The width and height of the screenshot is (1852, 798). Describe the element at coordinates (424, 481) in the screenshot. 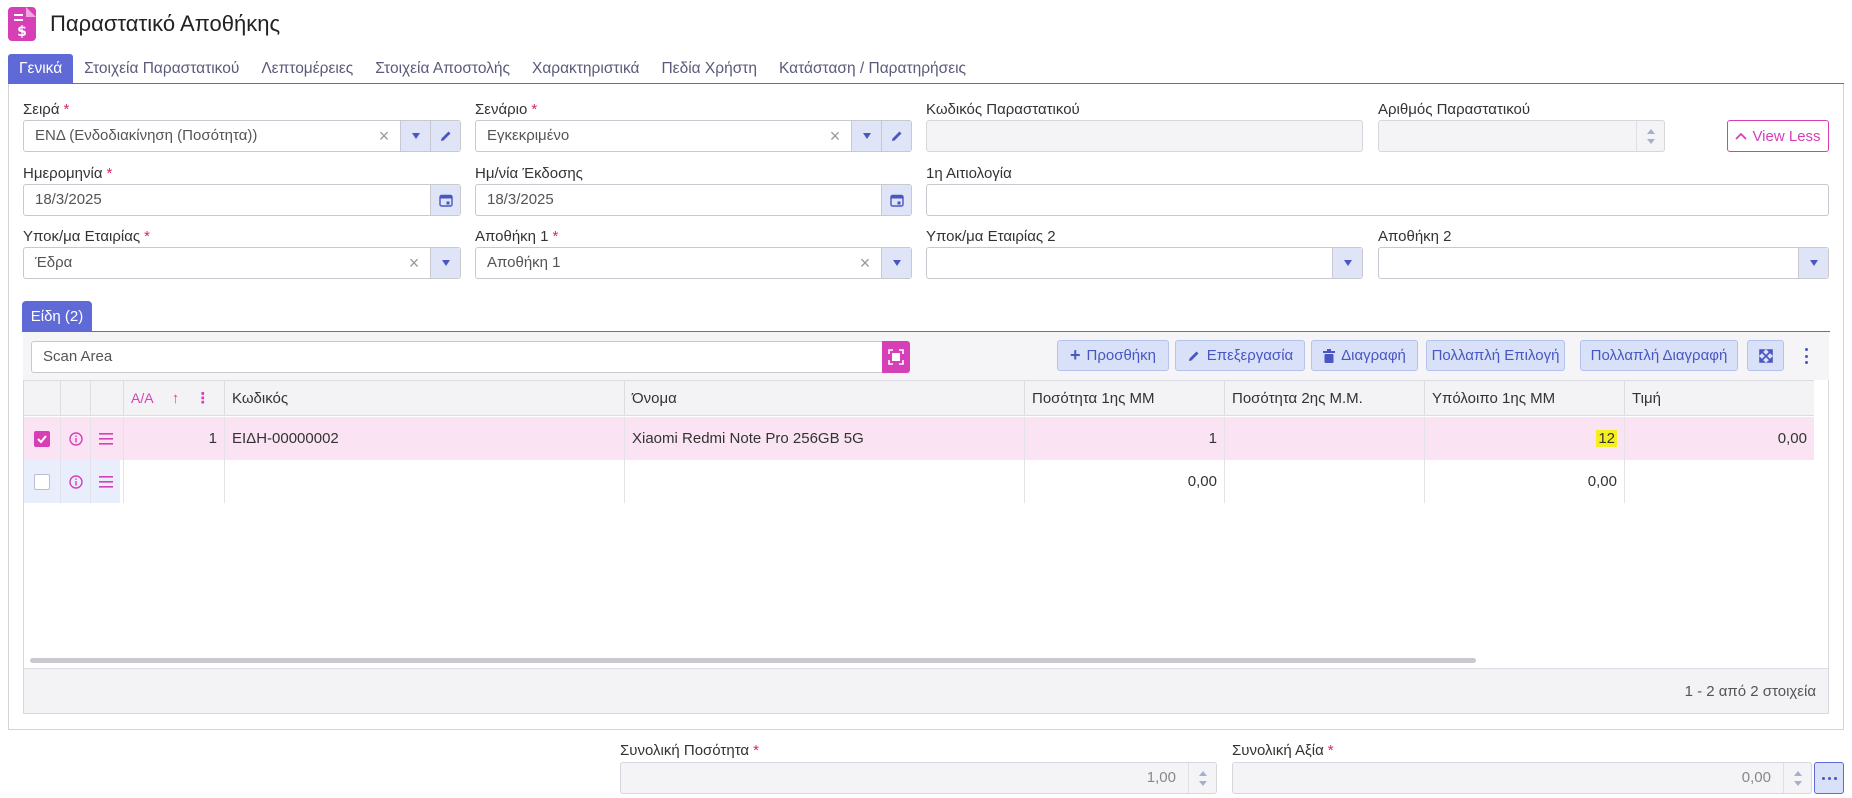

I see `cell-code` at that location.